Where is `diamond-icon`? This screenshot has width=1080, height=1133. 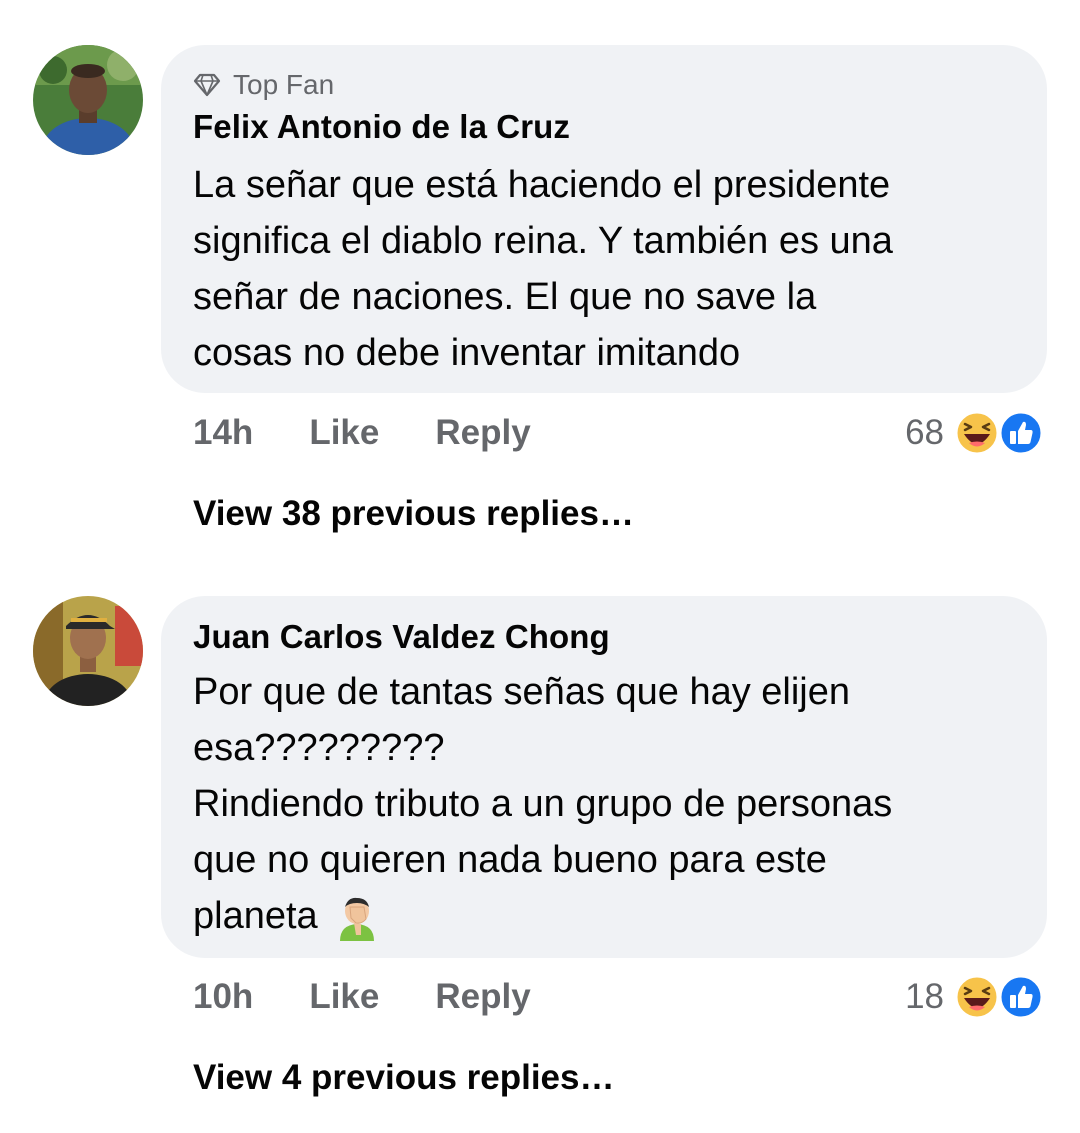
diamond-icon is located at coordinates (207, 85).